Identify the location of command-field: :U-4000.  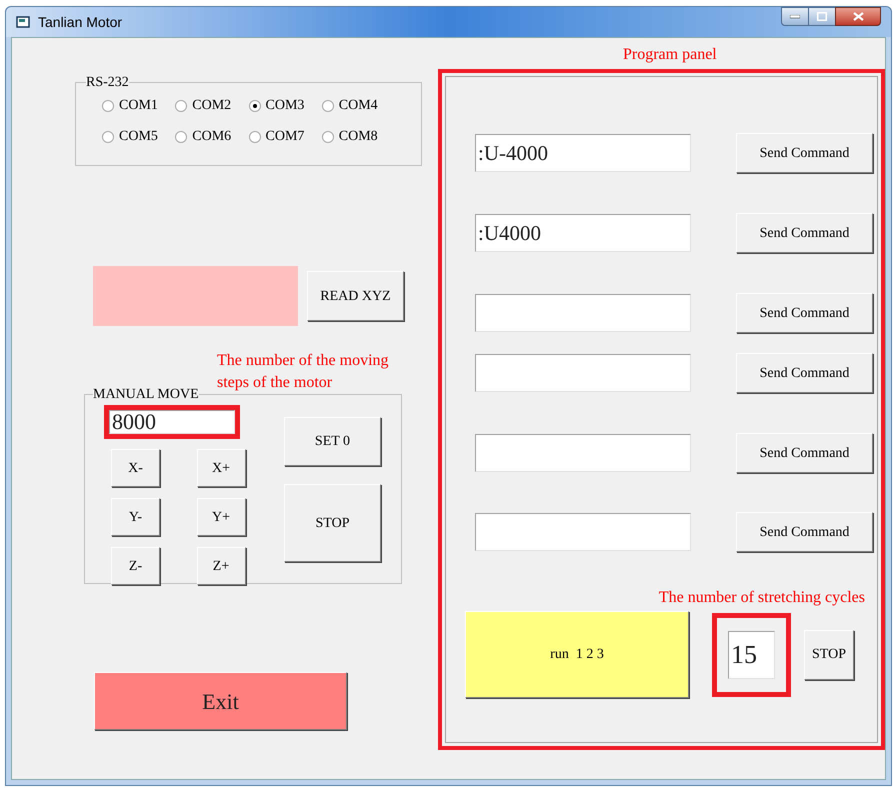
(583, 153).